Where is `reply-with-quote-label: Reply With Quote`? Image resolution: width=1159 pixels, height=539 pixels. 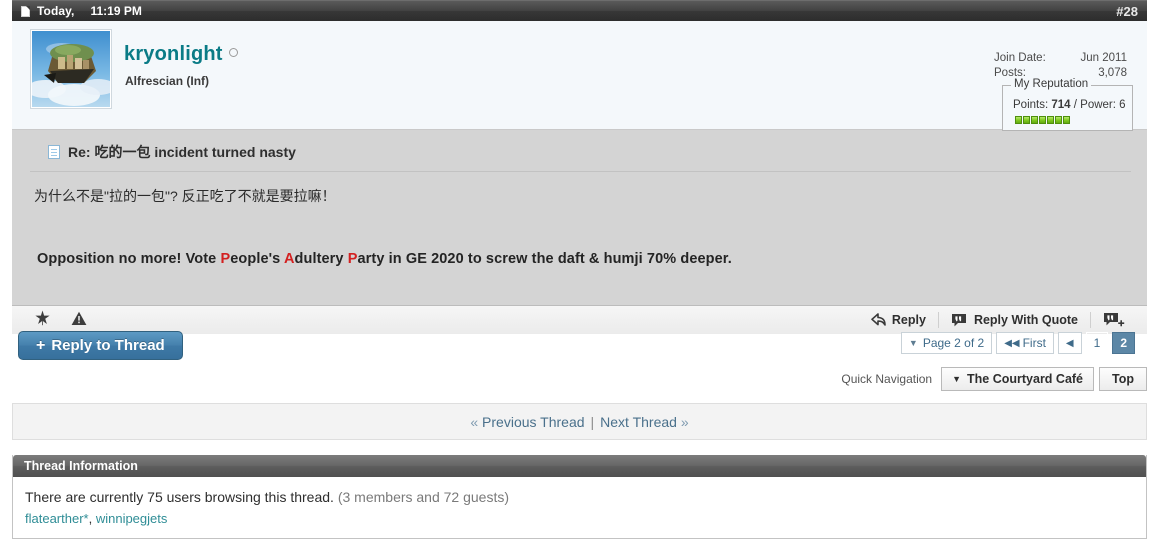
reply-with-quote-label: Reply With Quote is located at coordinates (1025, 320).